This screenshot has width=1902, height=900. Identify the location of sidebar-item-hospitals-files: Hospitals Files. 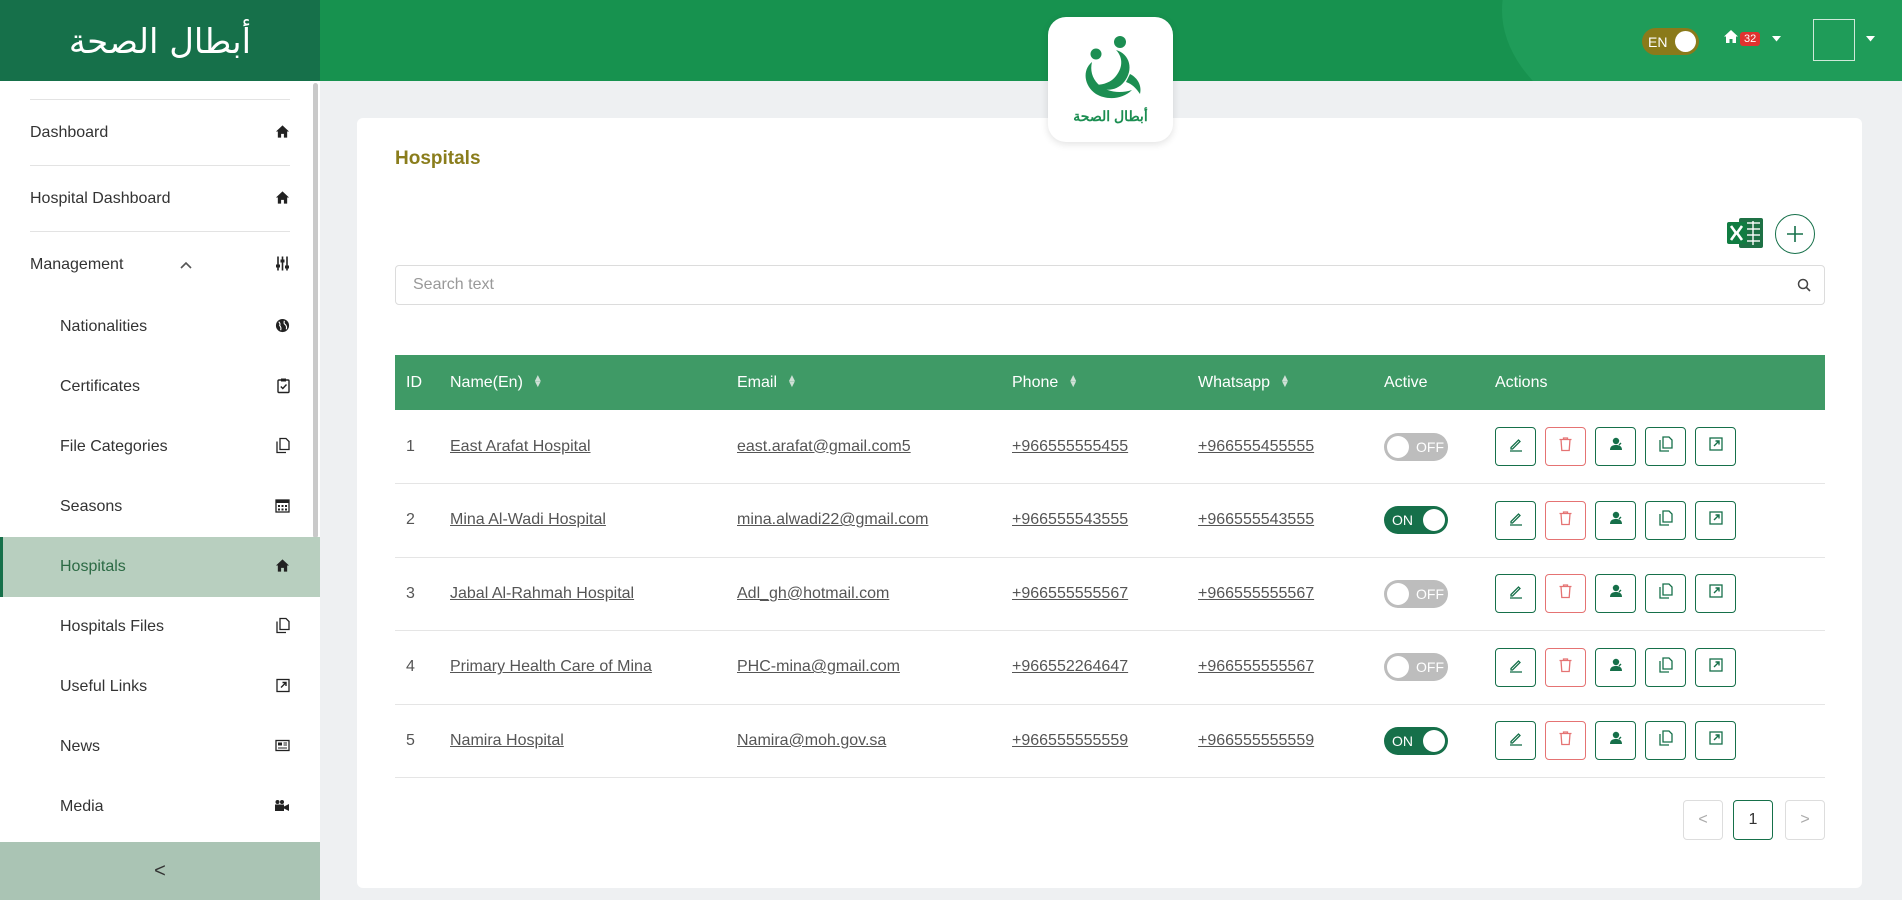
(160, 627).